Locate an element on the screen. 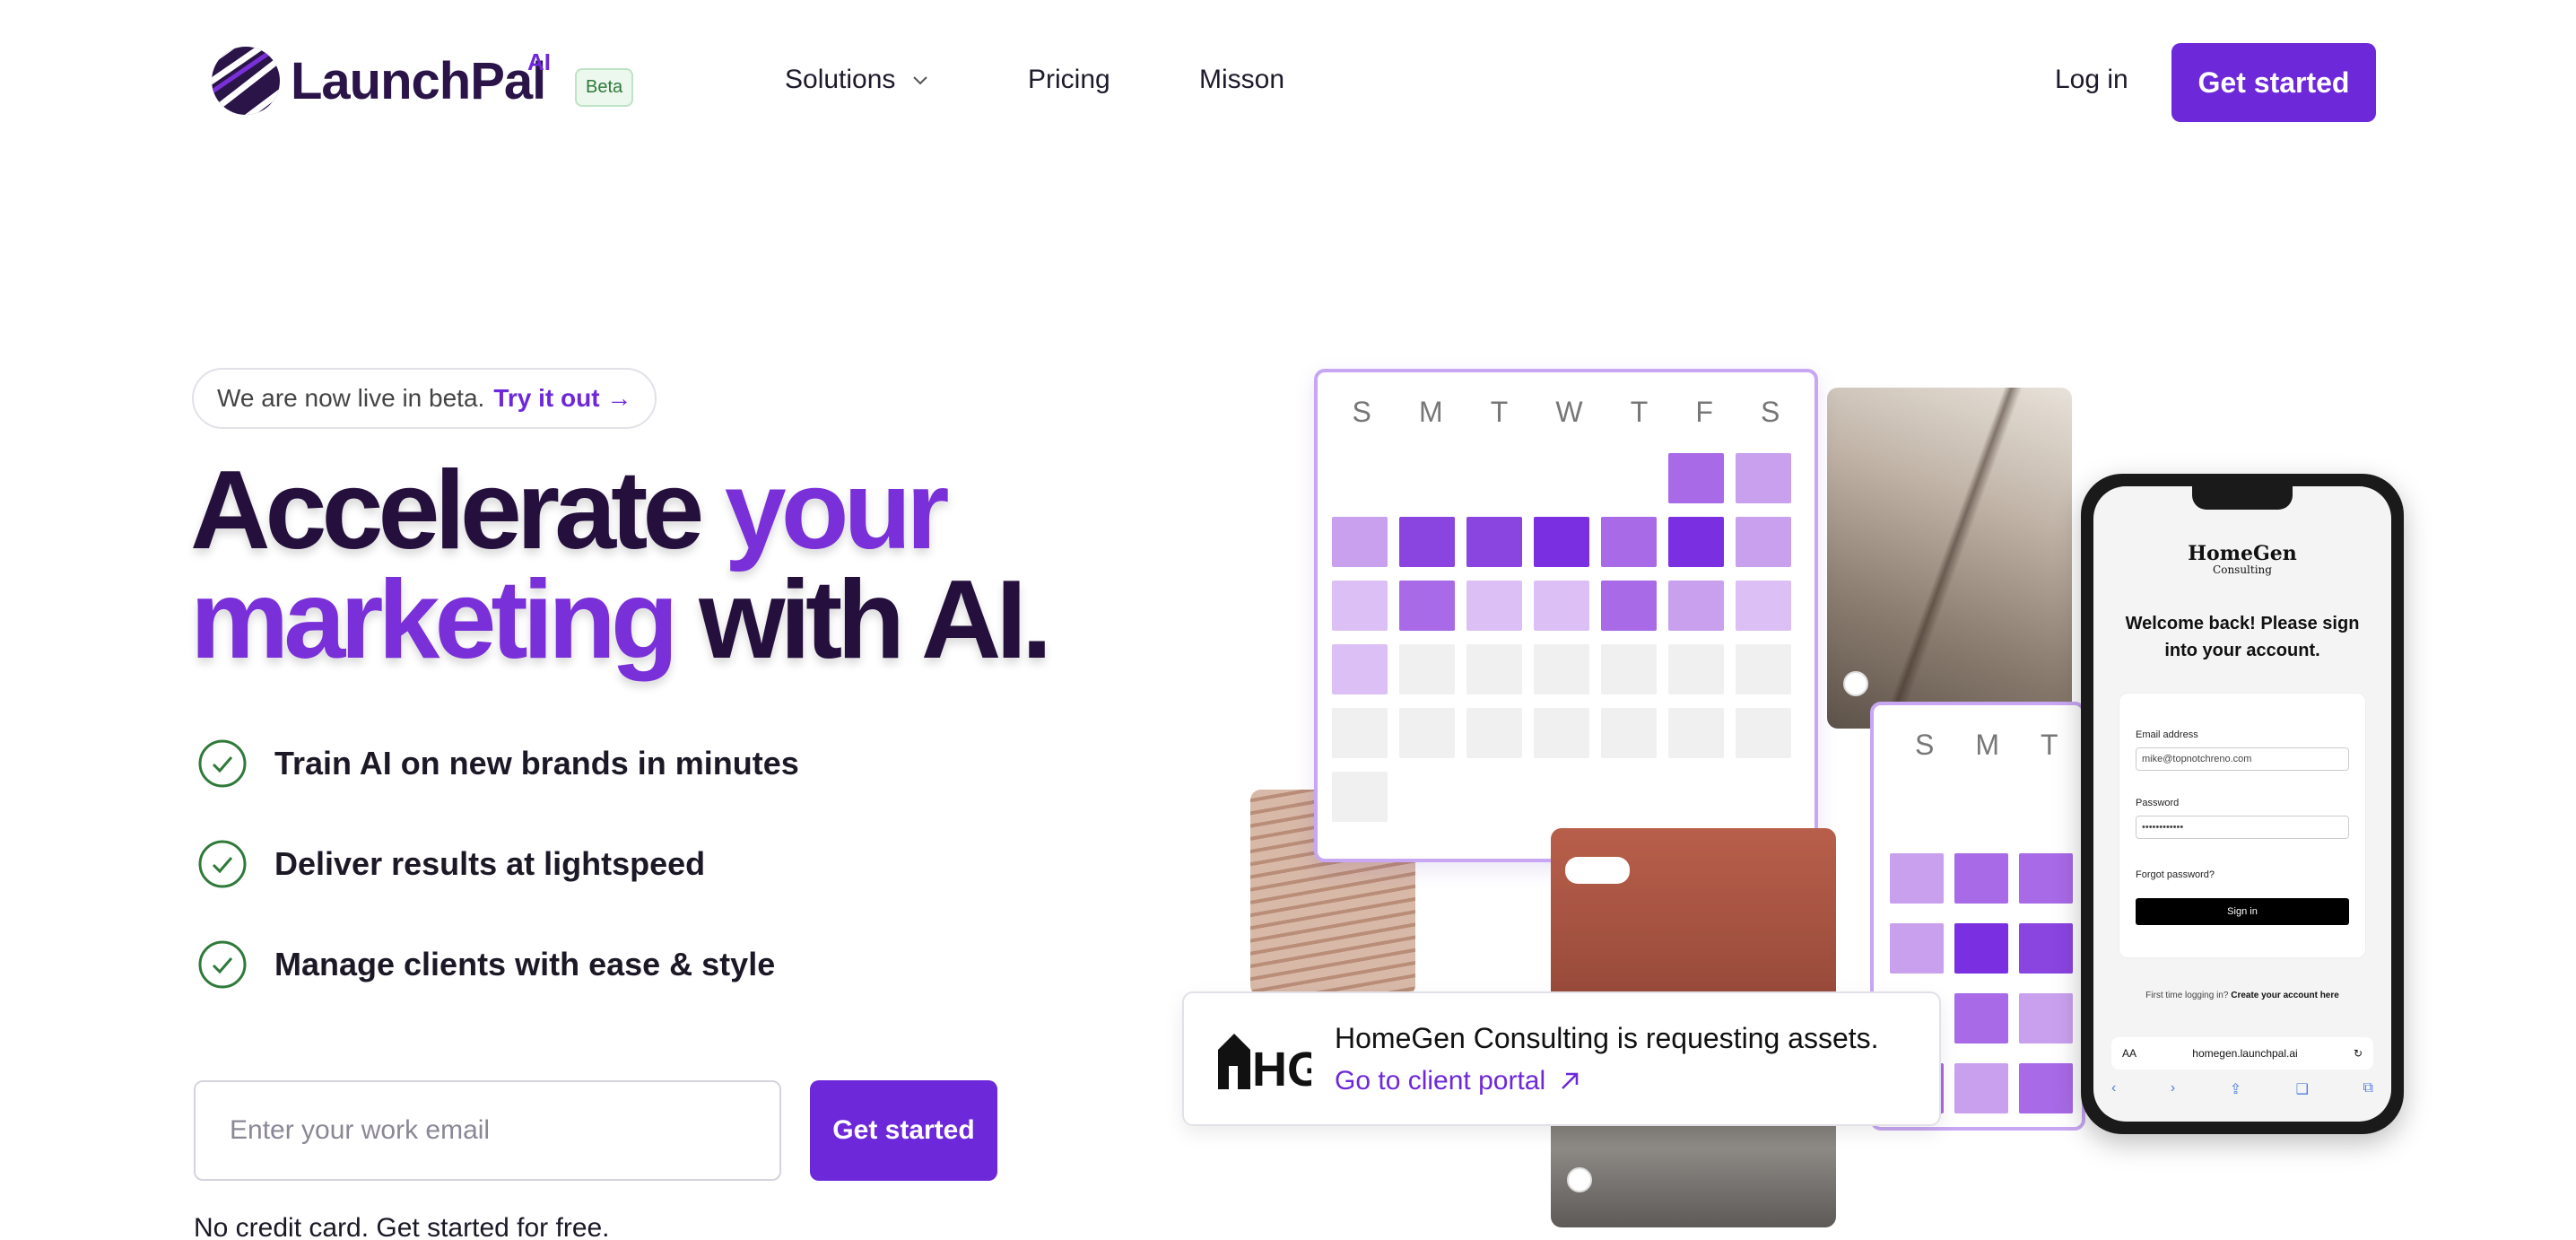  feature-label: Deliver results at lightspeed is located at coordinates (490, 863).